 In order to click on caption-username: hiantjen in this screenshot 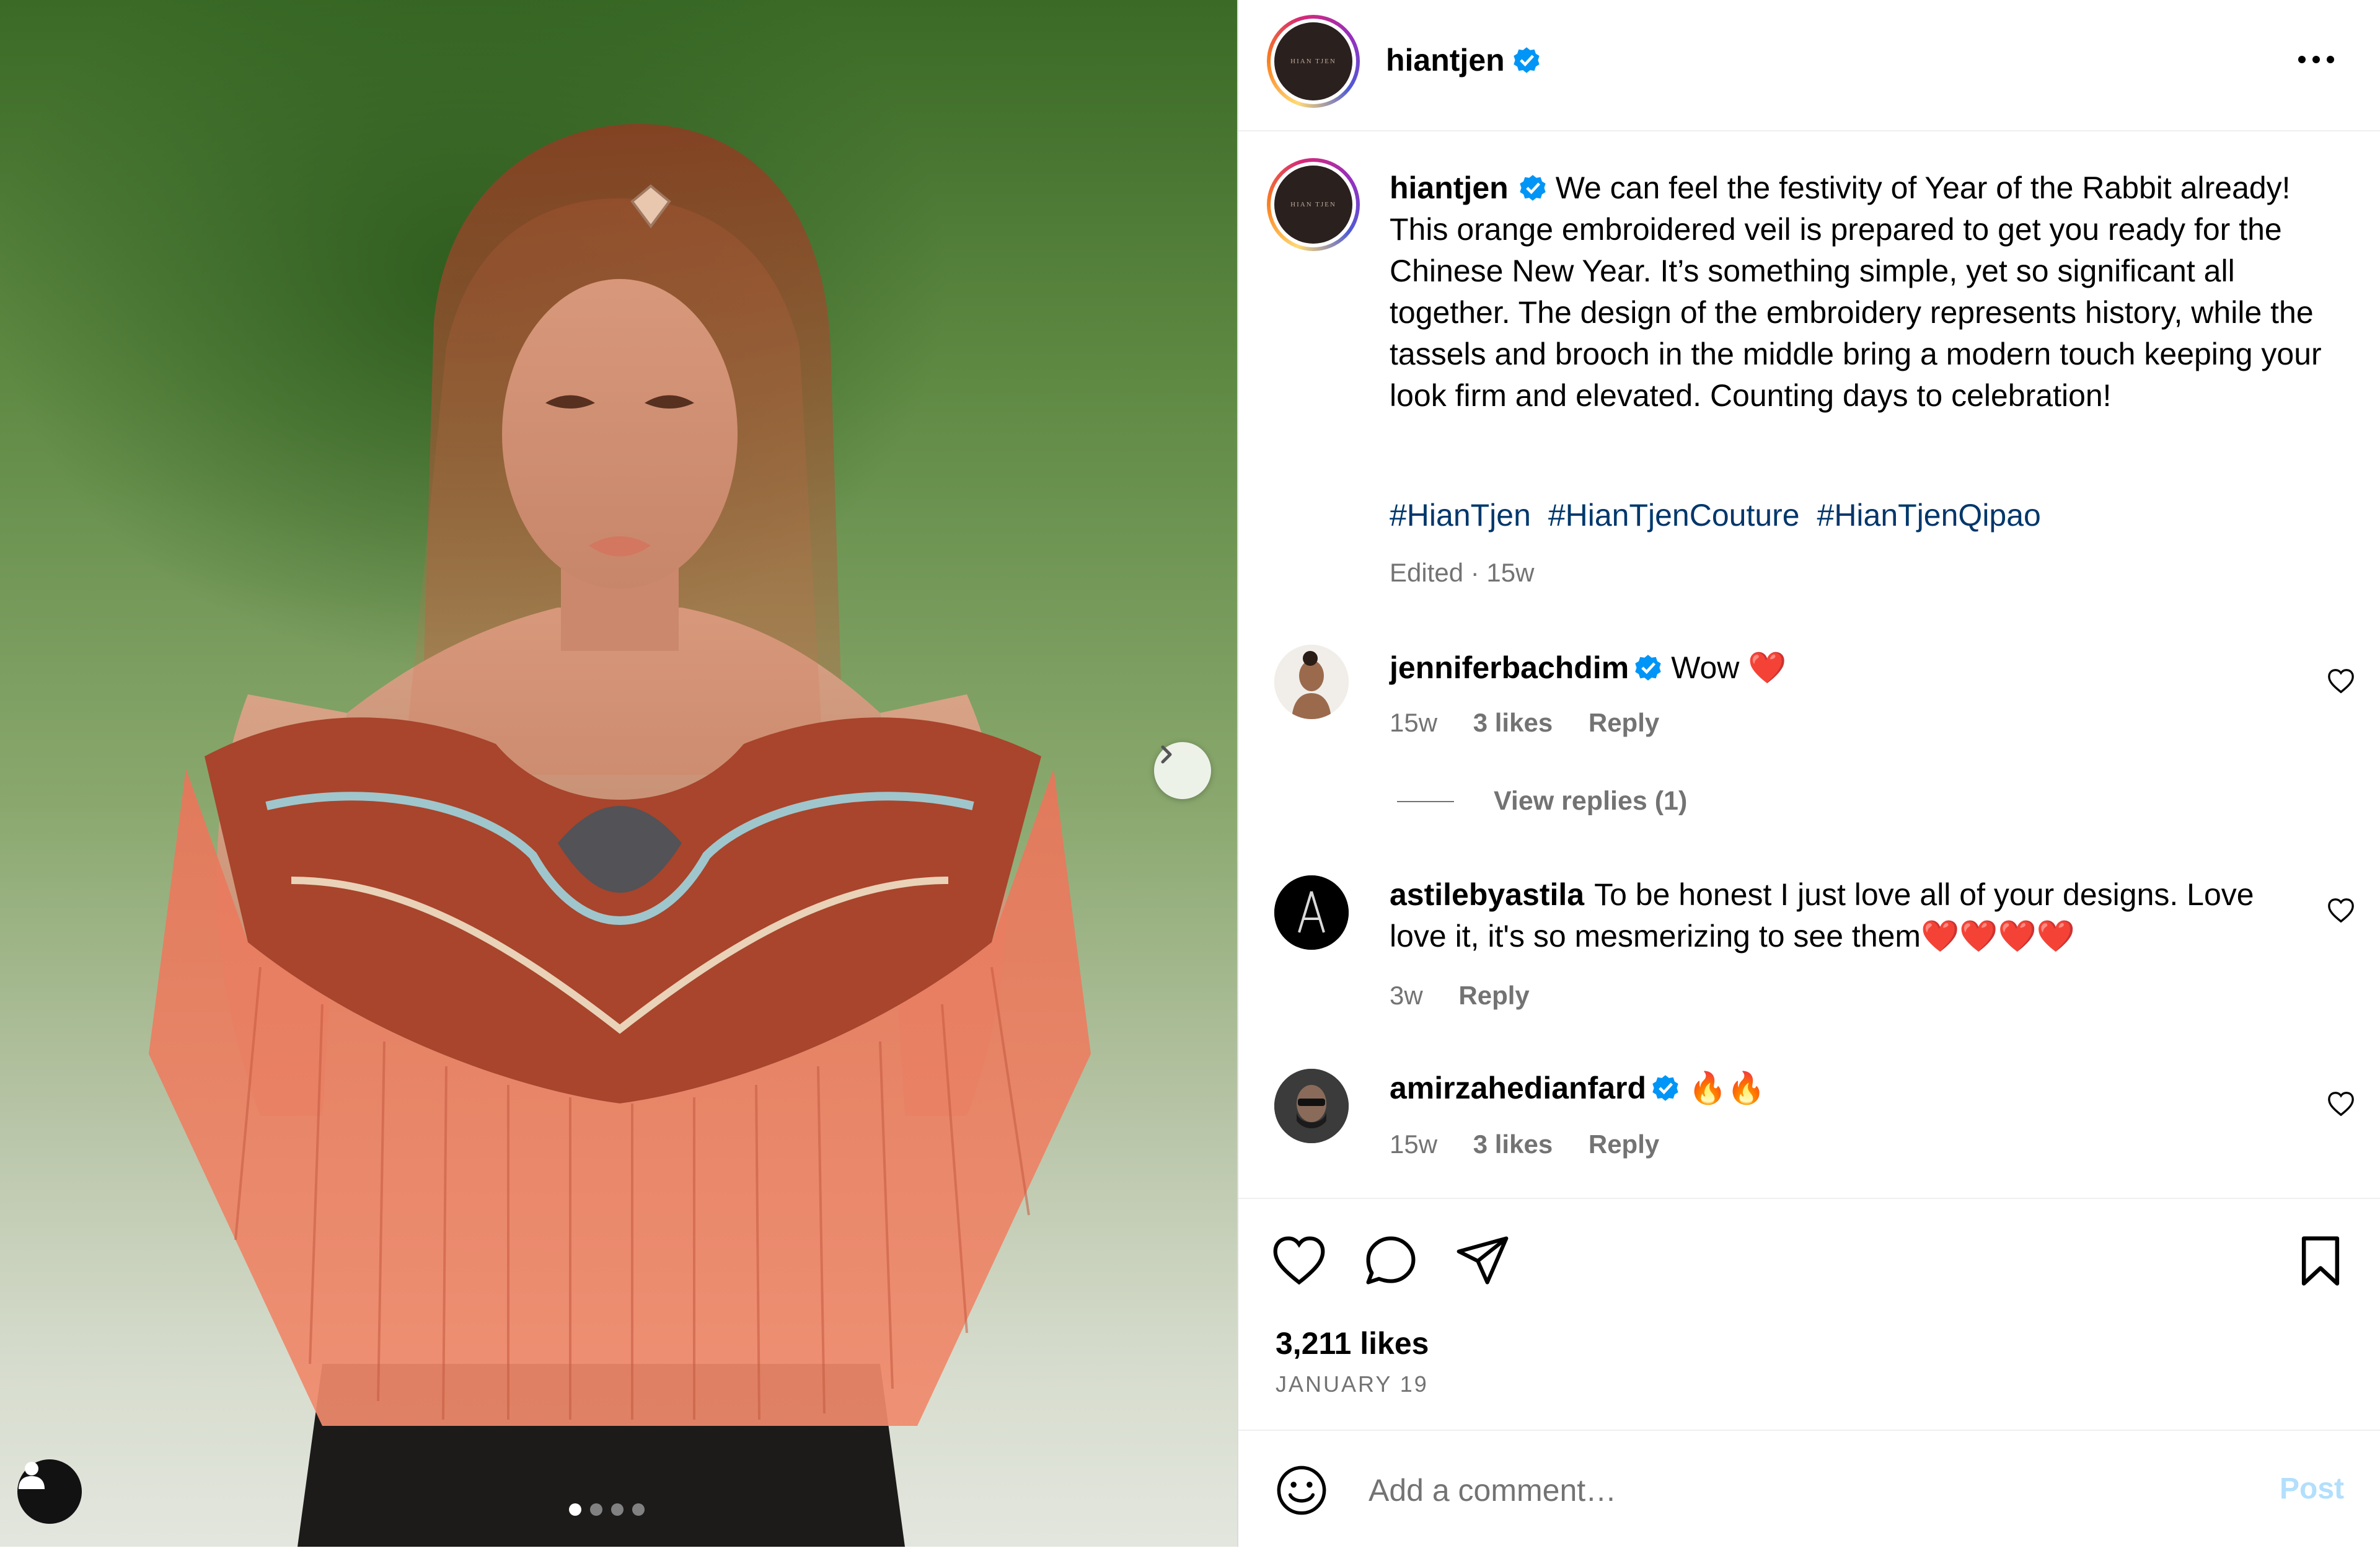, I will do `click(1449, 187)`.